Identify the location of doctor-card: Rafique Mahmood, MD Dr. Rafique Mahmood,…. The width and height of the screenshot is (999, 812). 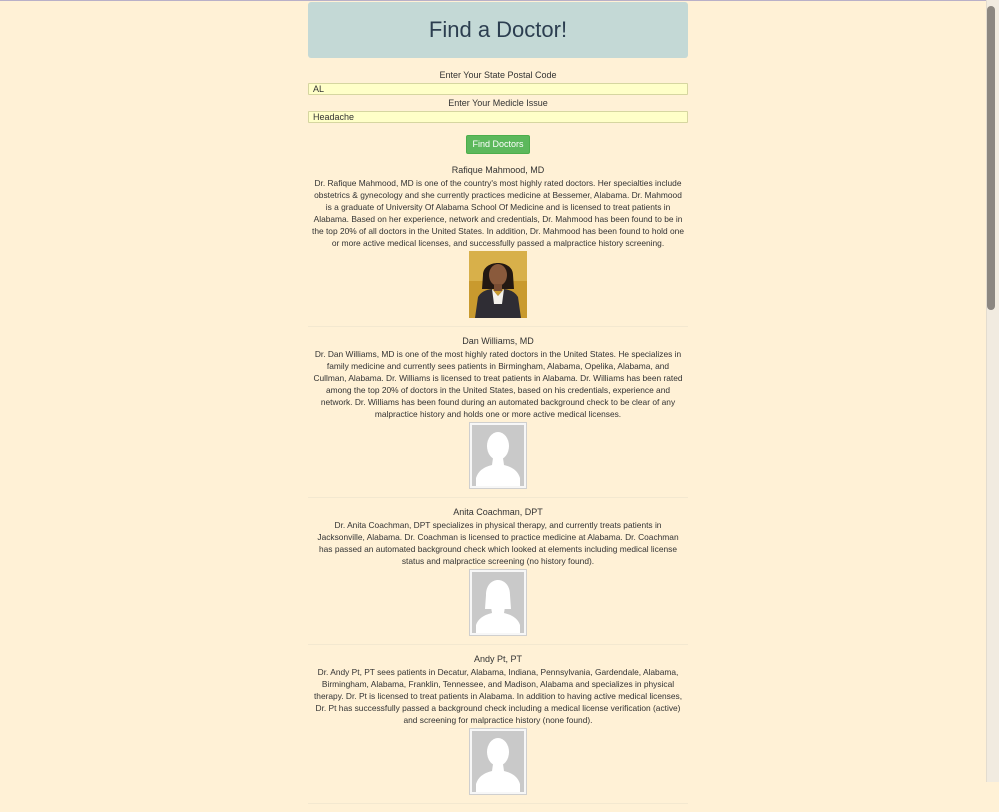
(498, 245).